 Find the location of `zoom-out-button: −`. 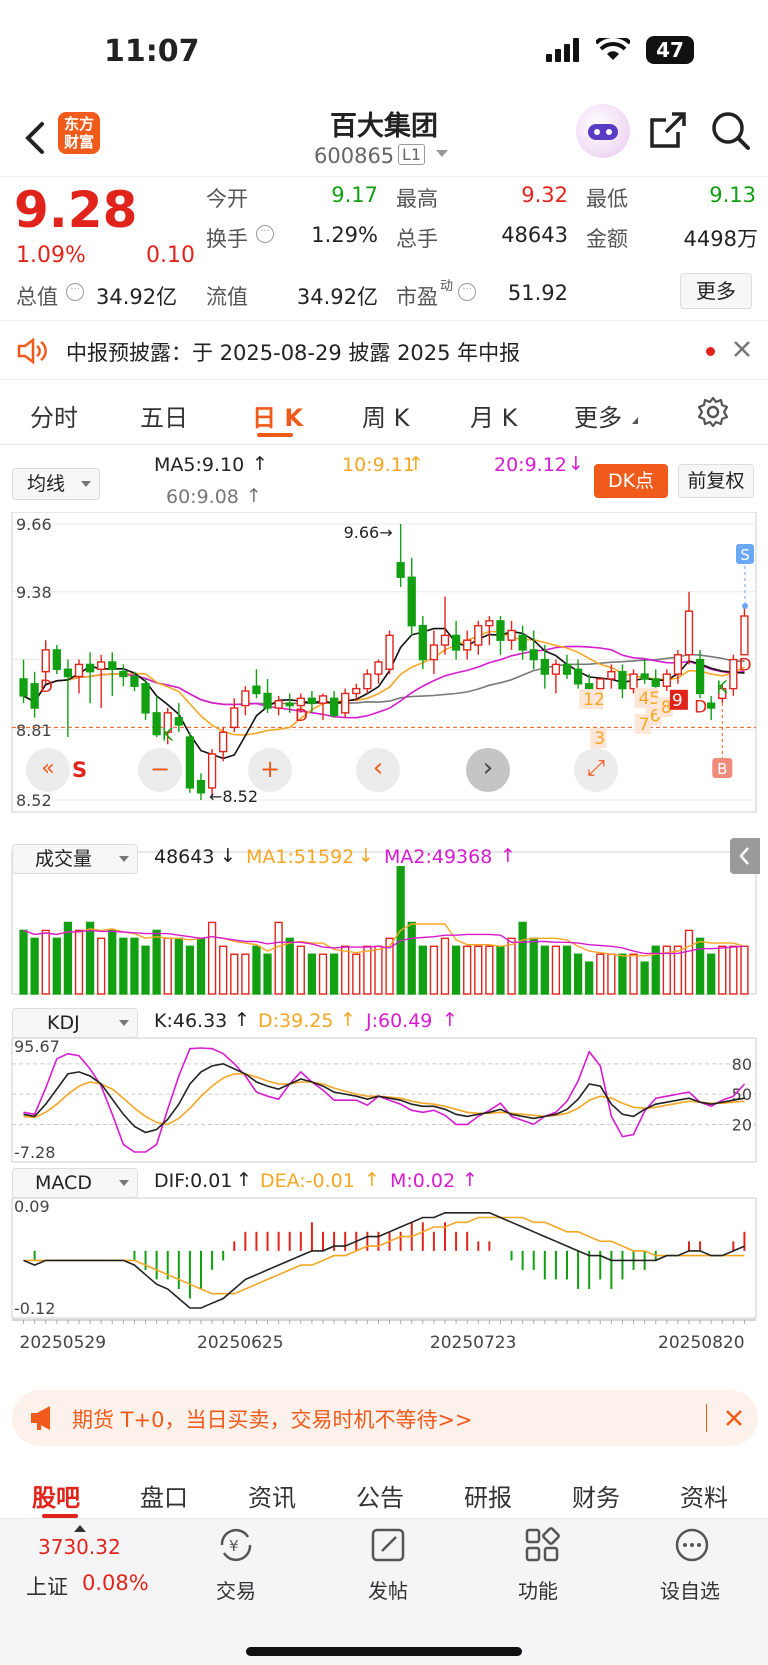

zoom-out-button: − is located at coordinates (160, 770).